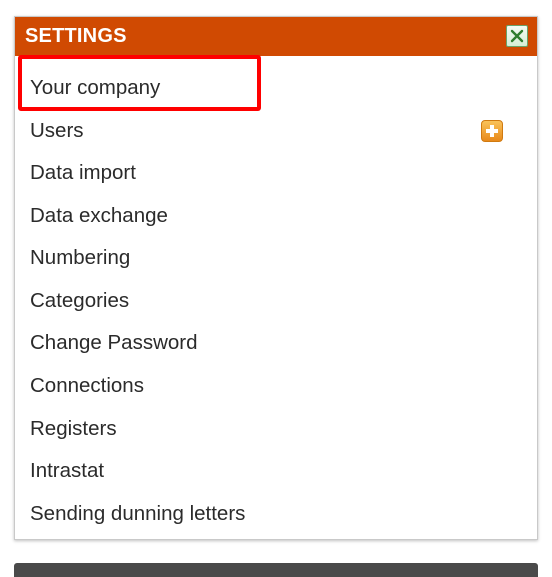 The height and width of the screenshot is (577, 552). What do you see at coordinates (87, 386) in the screenshot?
I see `menu-item-connections: Connections` at bounding box center [87, 386].